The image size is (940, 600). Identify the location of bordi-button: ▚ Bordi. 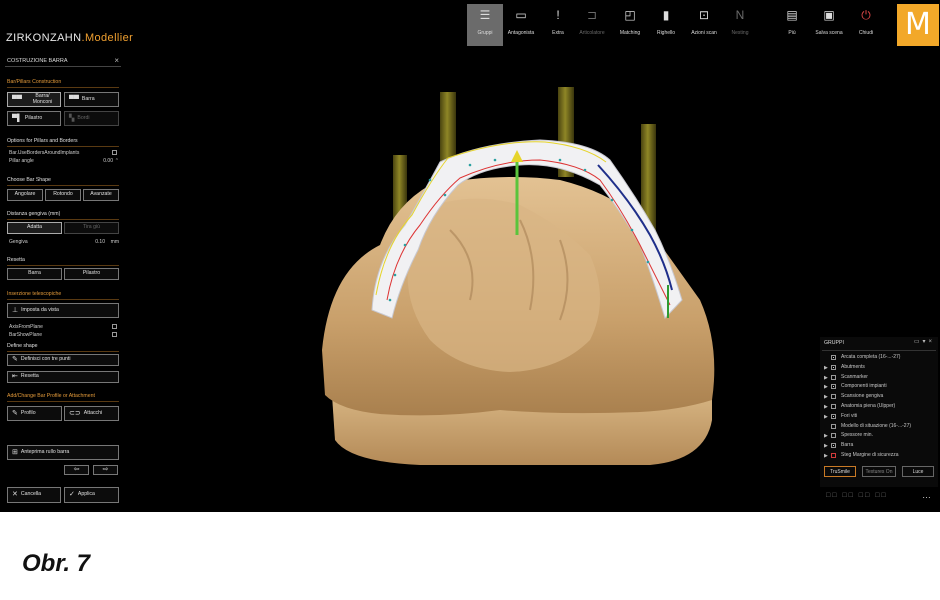
(91, 118).